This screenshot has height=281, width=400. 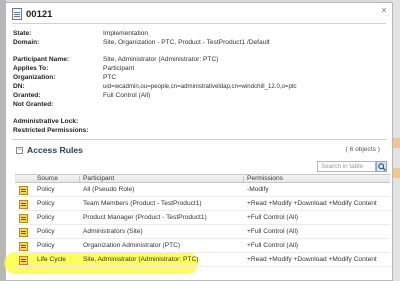 What do you see at coordinates (17, 14) in the screenshot?
I see `document-icon` at bounding box center [17, 14].